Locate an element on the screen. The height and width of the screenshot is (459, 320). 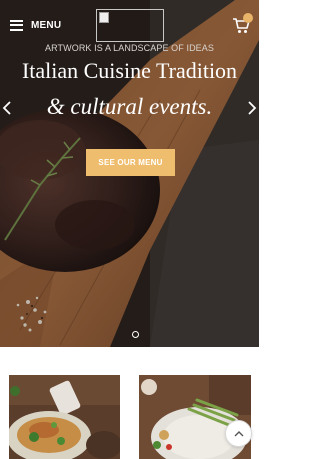
back-to-top-button is located at coordinates (238, 433).